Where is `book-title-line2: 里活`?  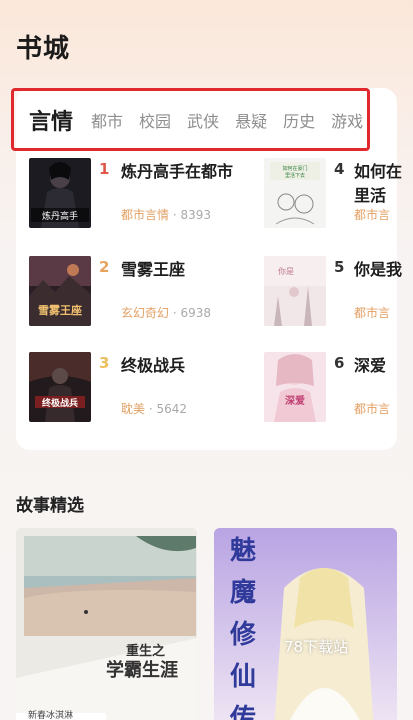 book-title-line2: 里活 is located at coordinates (370, 195).